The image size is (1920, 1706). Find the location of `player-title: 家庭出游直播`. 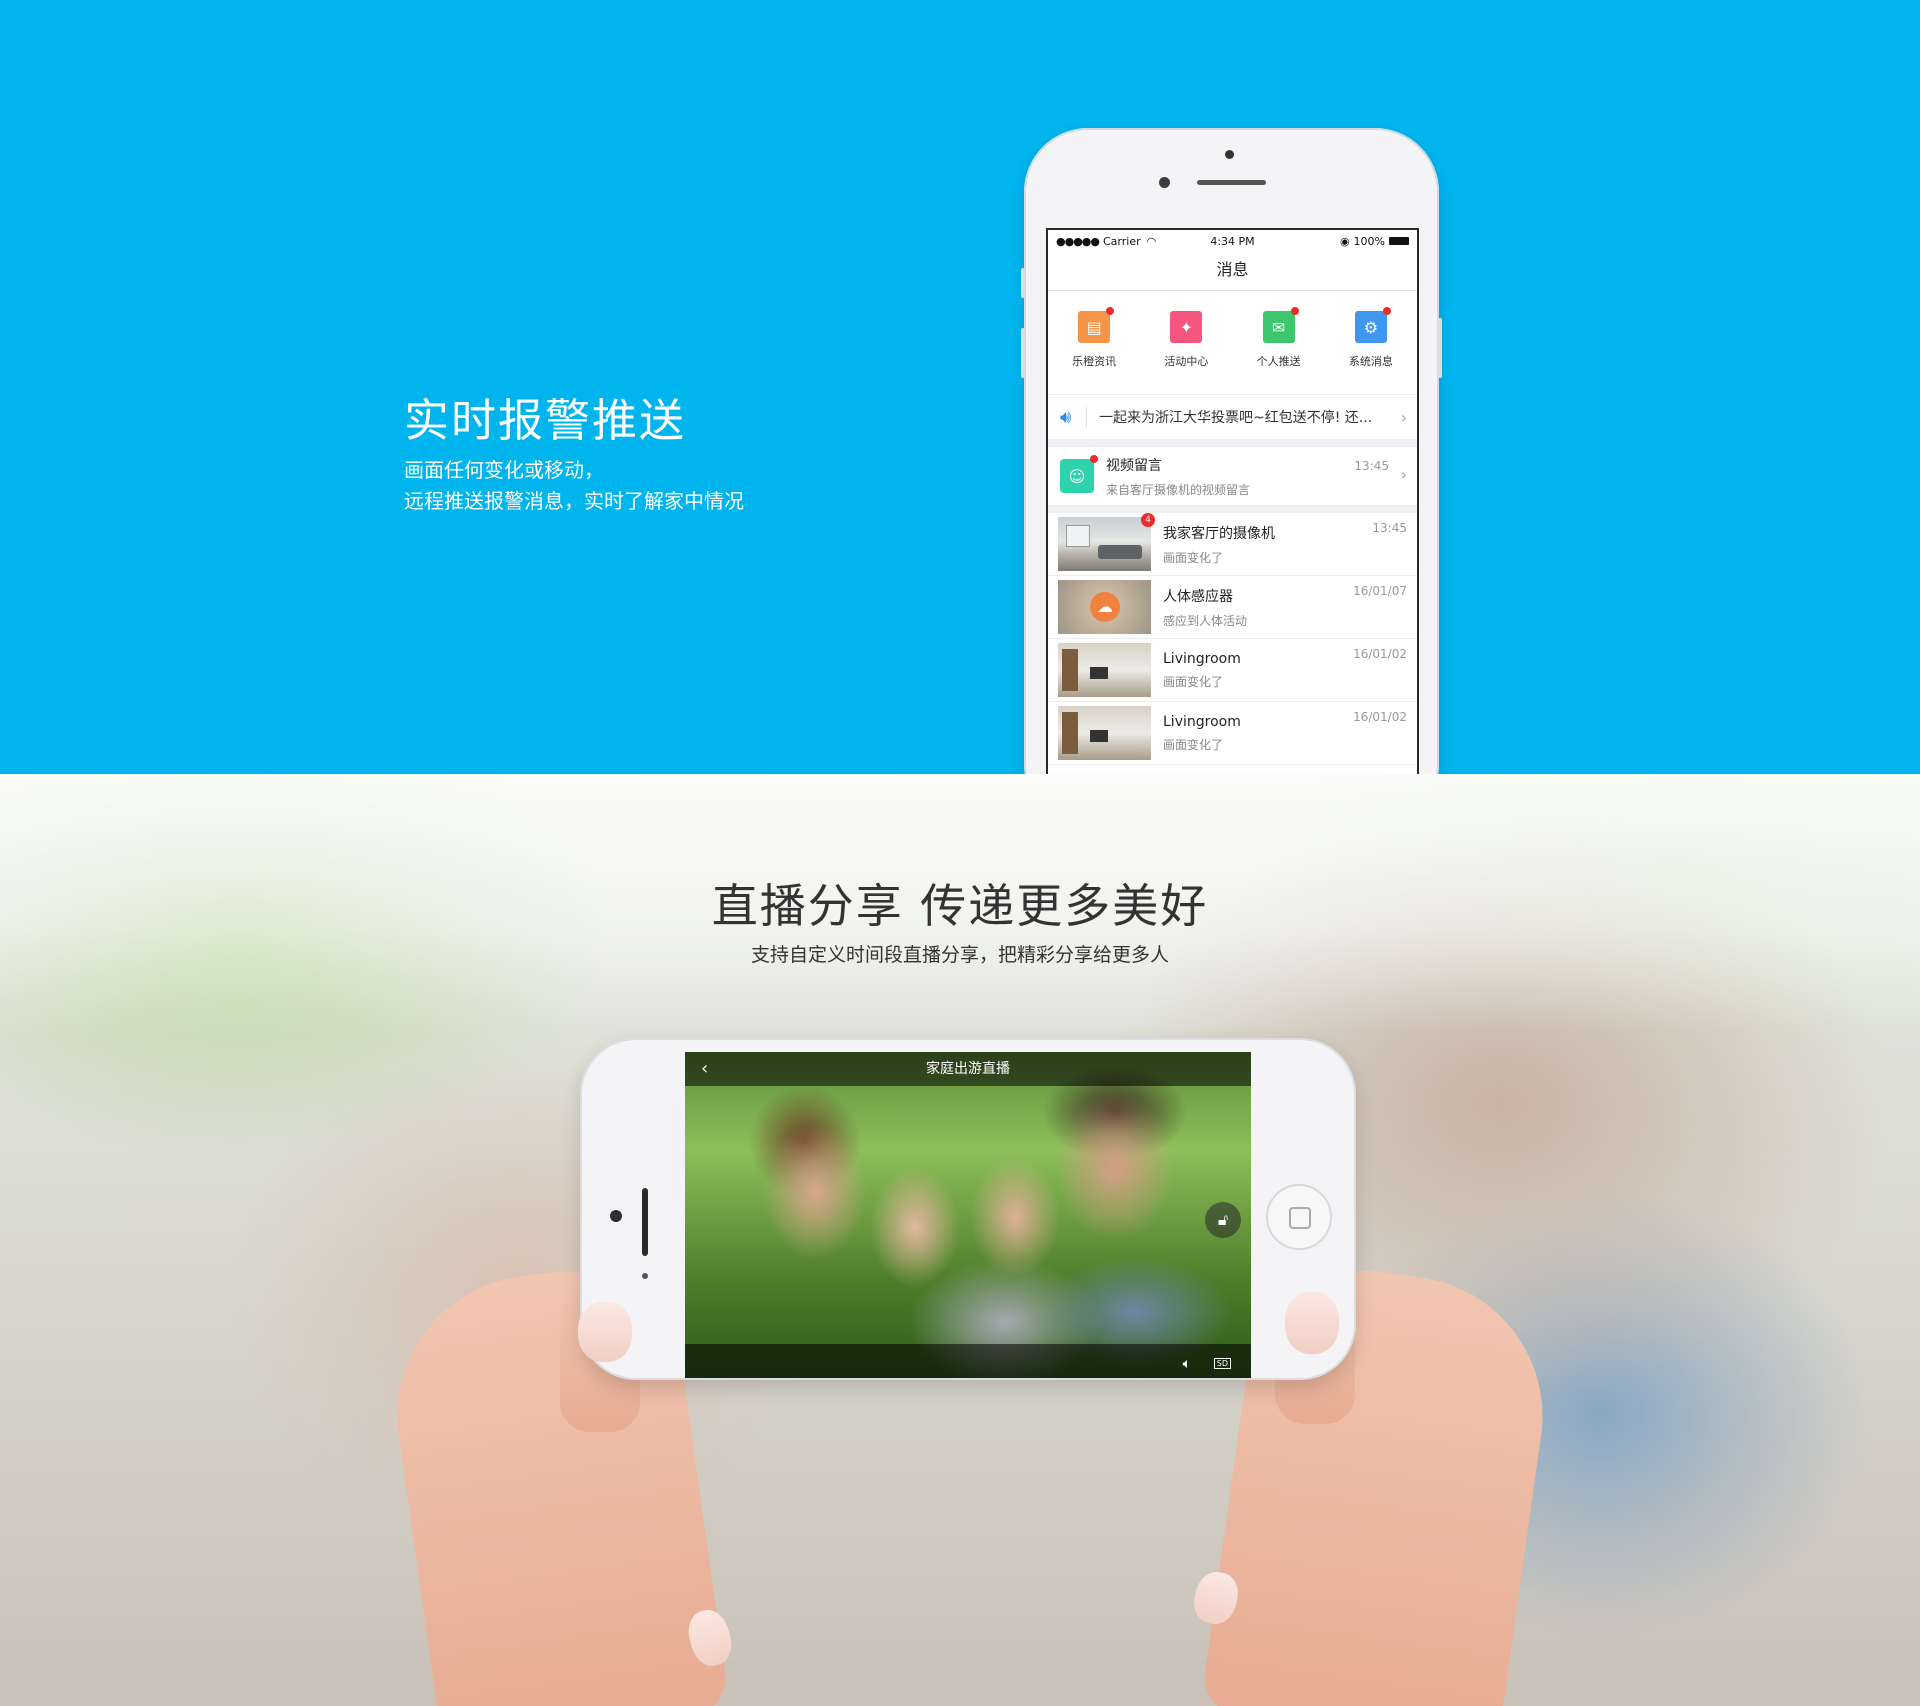

player-title: 家庭出游直播 is located at coordinates (968, 1069).